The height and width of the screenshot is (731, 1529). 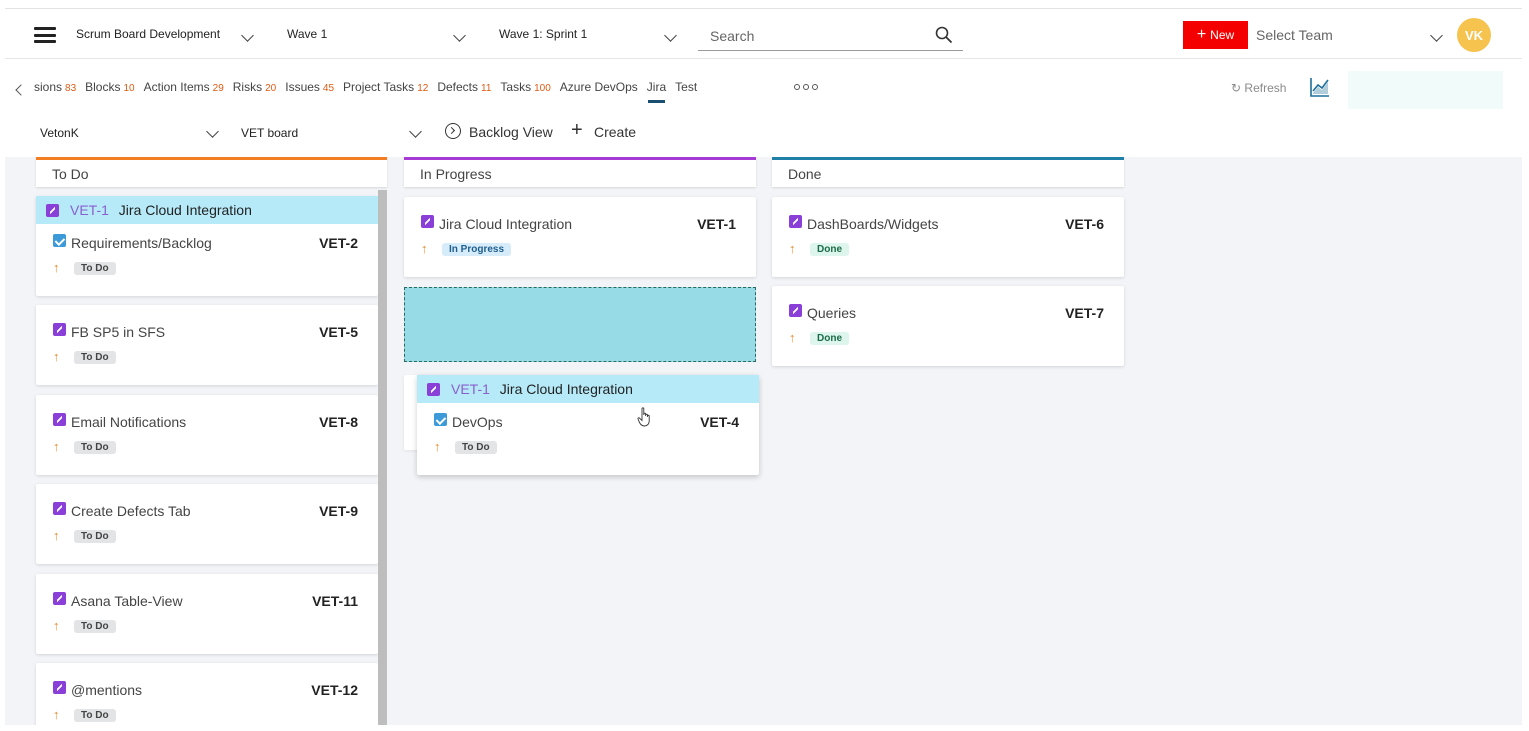 What do you see at coordinates (464, 87) in the screenshot?
I see `tab-defects: Defects 11` at bounding box center [464, 87].